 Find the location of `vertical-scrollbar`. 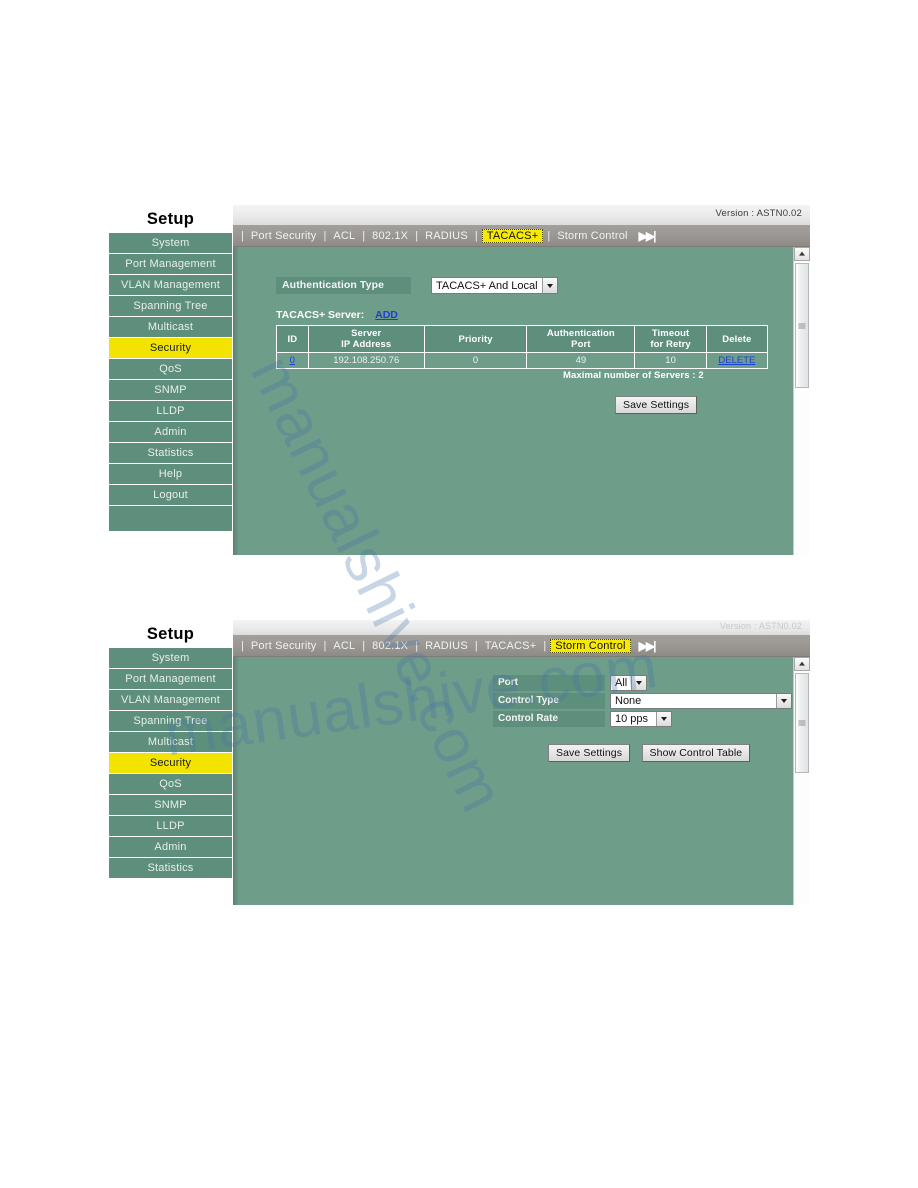

vertical-scrollbar is located at coordinates (801, 401).